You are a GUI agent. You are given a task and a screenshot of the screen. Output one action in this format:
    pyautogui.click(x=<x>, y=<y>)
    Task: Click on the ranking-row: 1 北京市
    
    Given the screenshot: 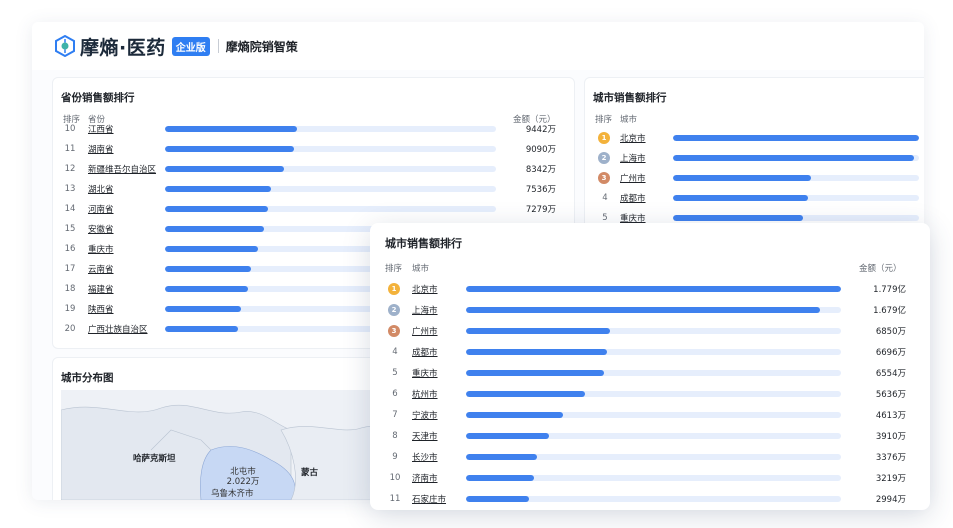 What is the action you would take?
    pyautogui.click(x=754, y=138)
    